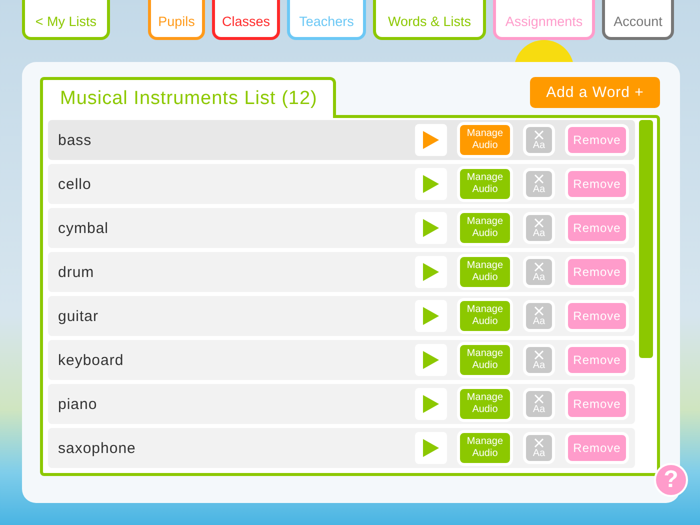  I want to click on word-text: piano, so click(78, 404).